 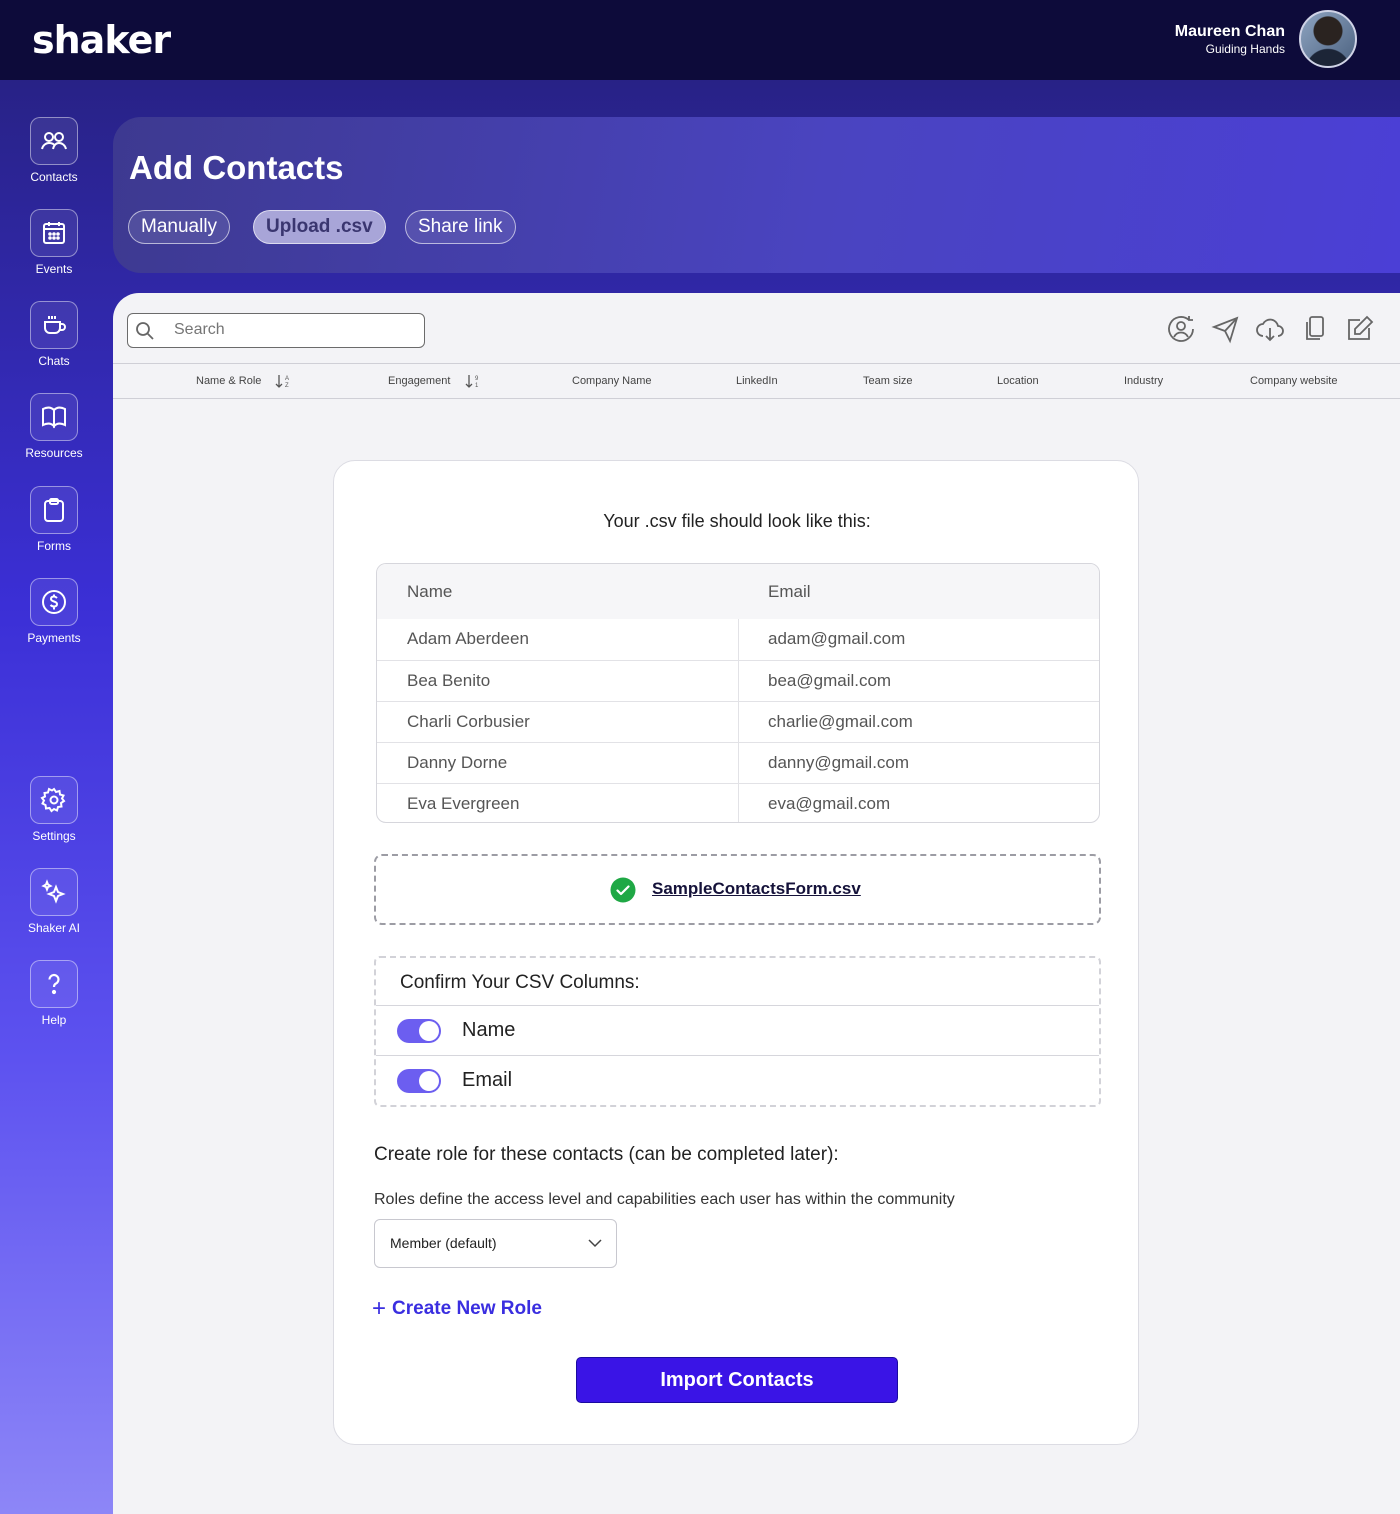 I want to click on avatar, so click(x=1328, y=39).